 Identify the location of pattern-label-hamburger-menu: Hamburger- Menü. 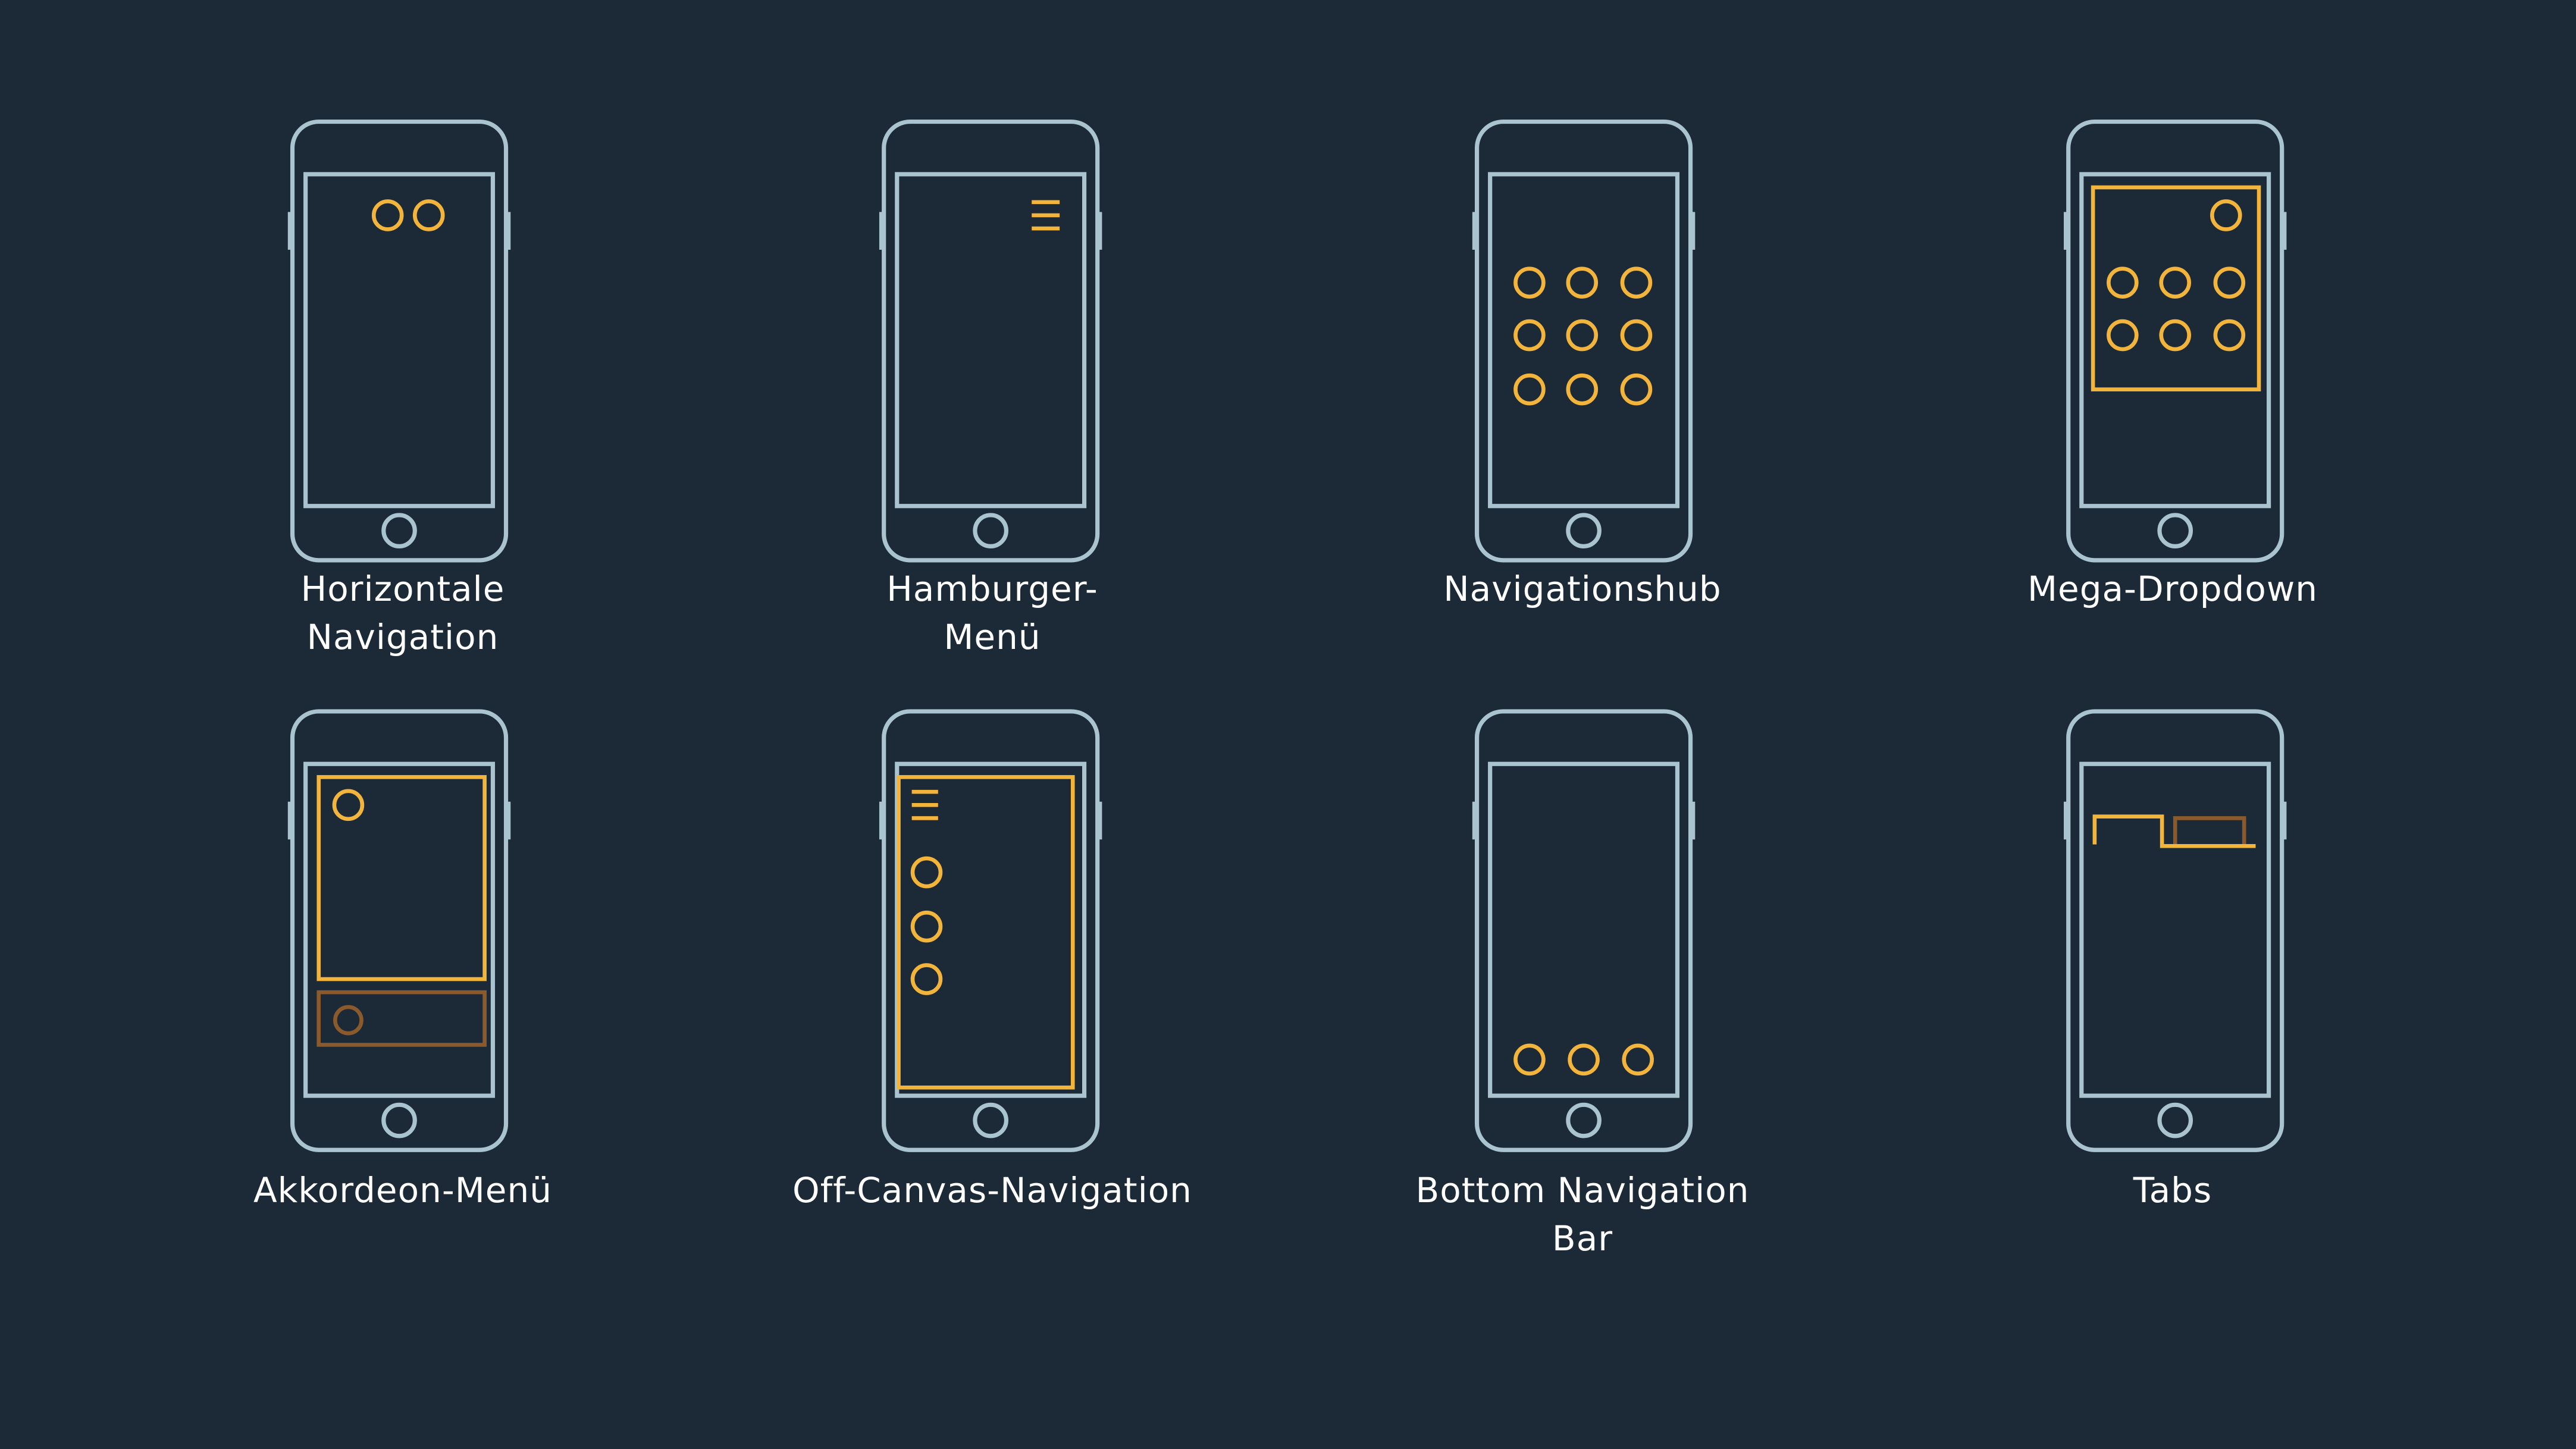
(992, 613).